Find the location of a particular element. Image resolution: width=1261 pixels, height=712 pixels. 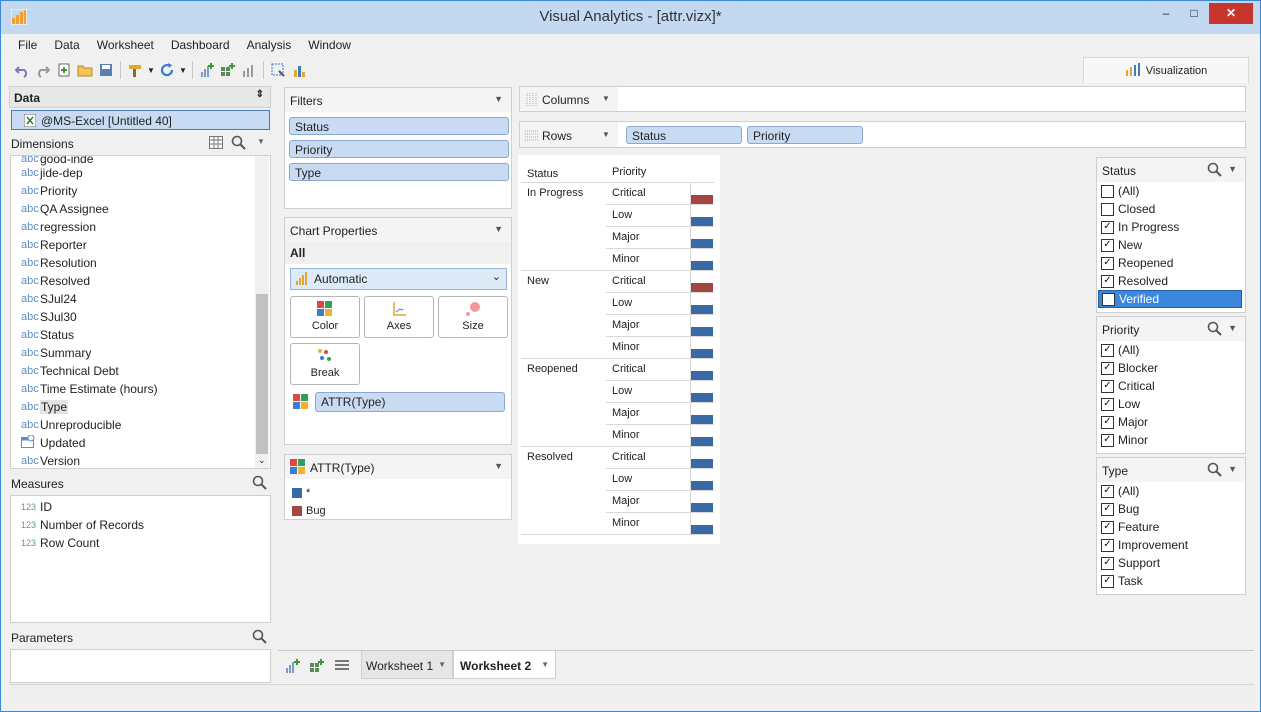

new-sheet-icon is located at coordinates (64, 70).